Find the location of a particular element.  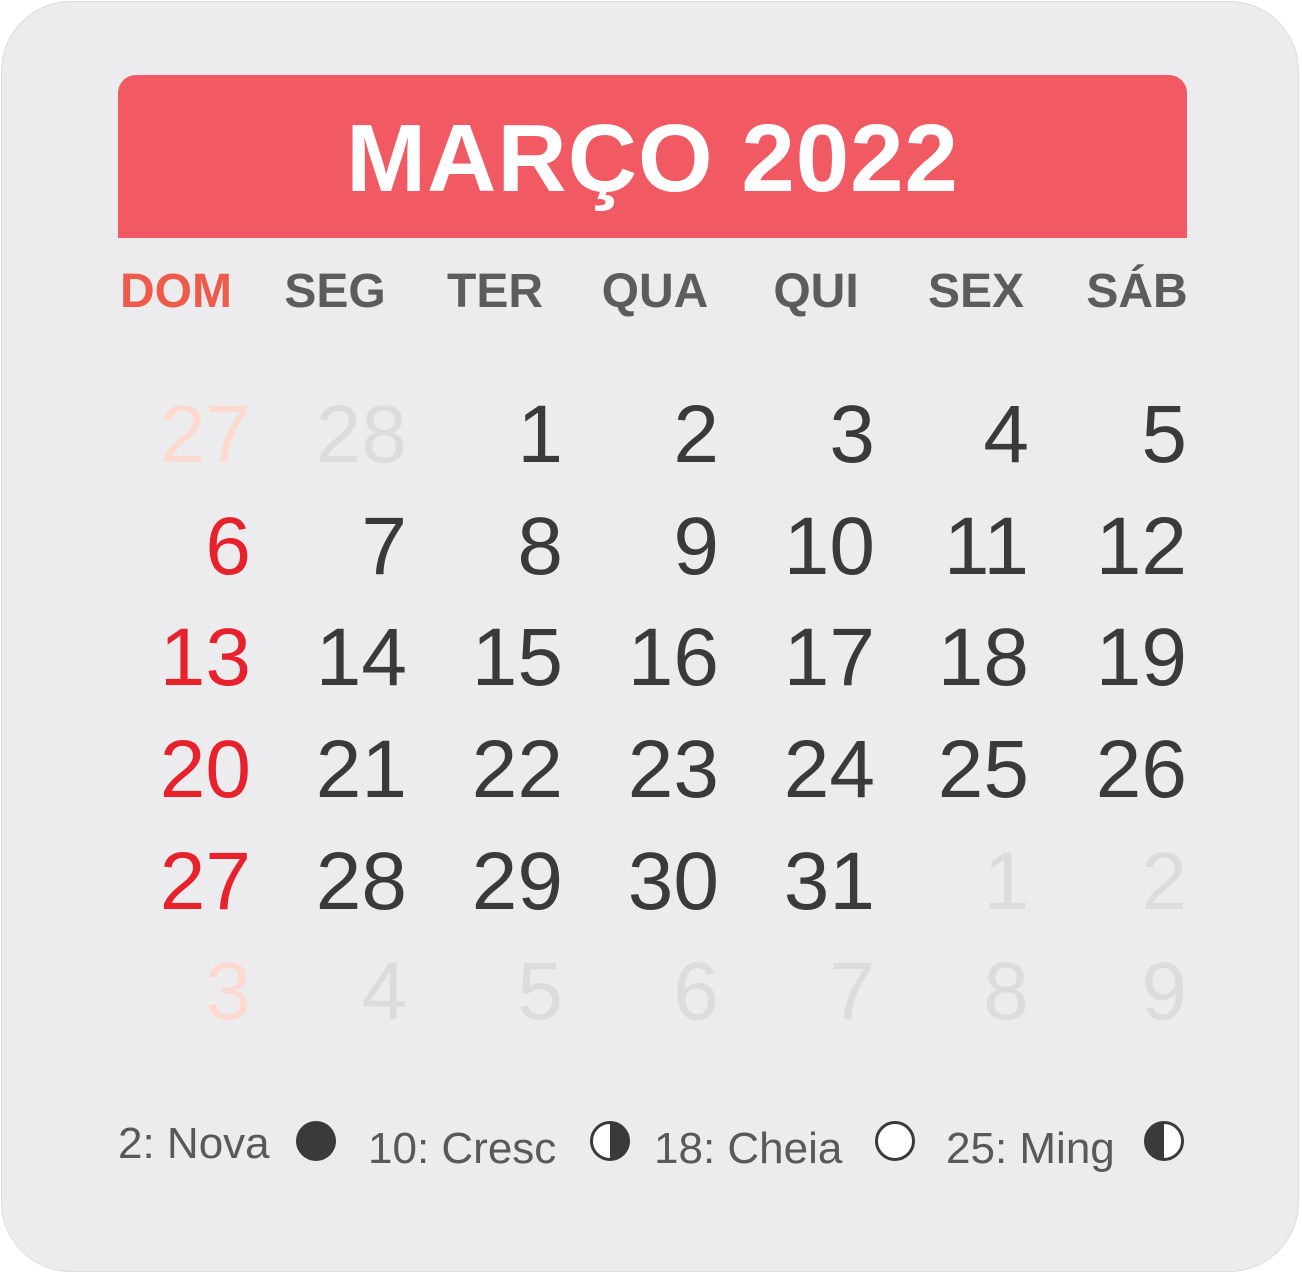

day-cell-tue: 29 is located at coordinates (517, 881).